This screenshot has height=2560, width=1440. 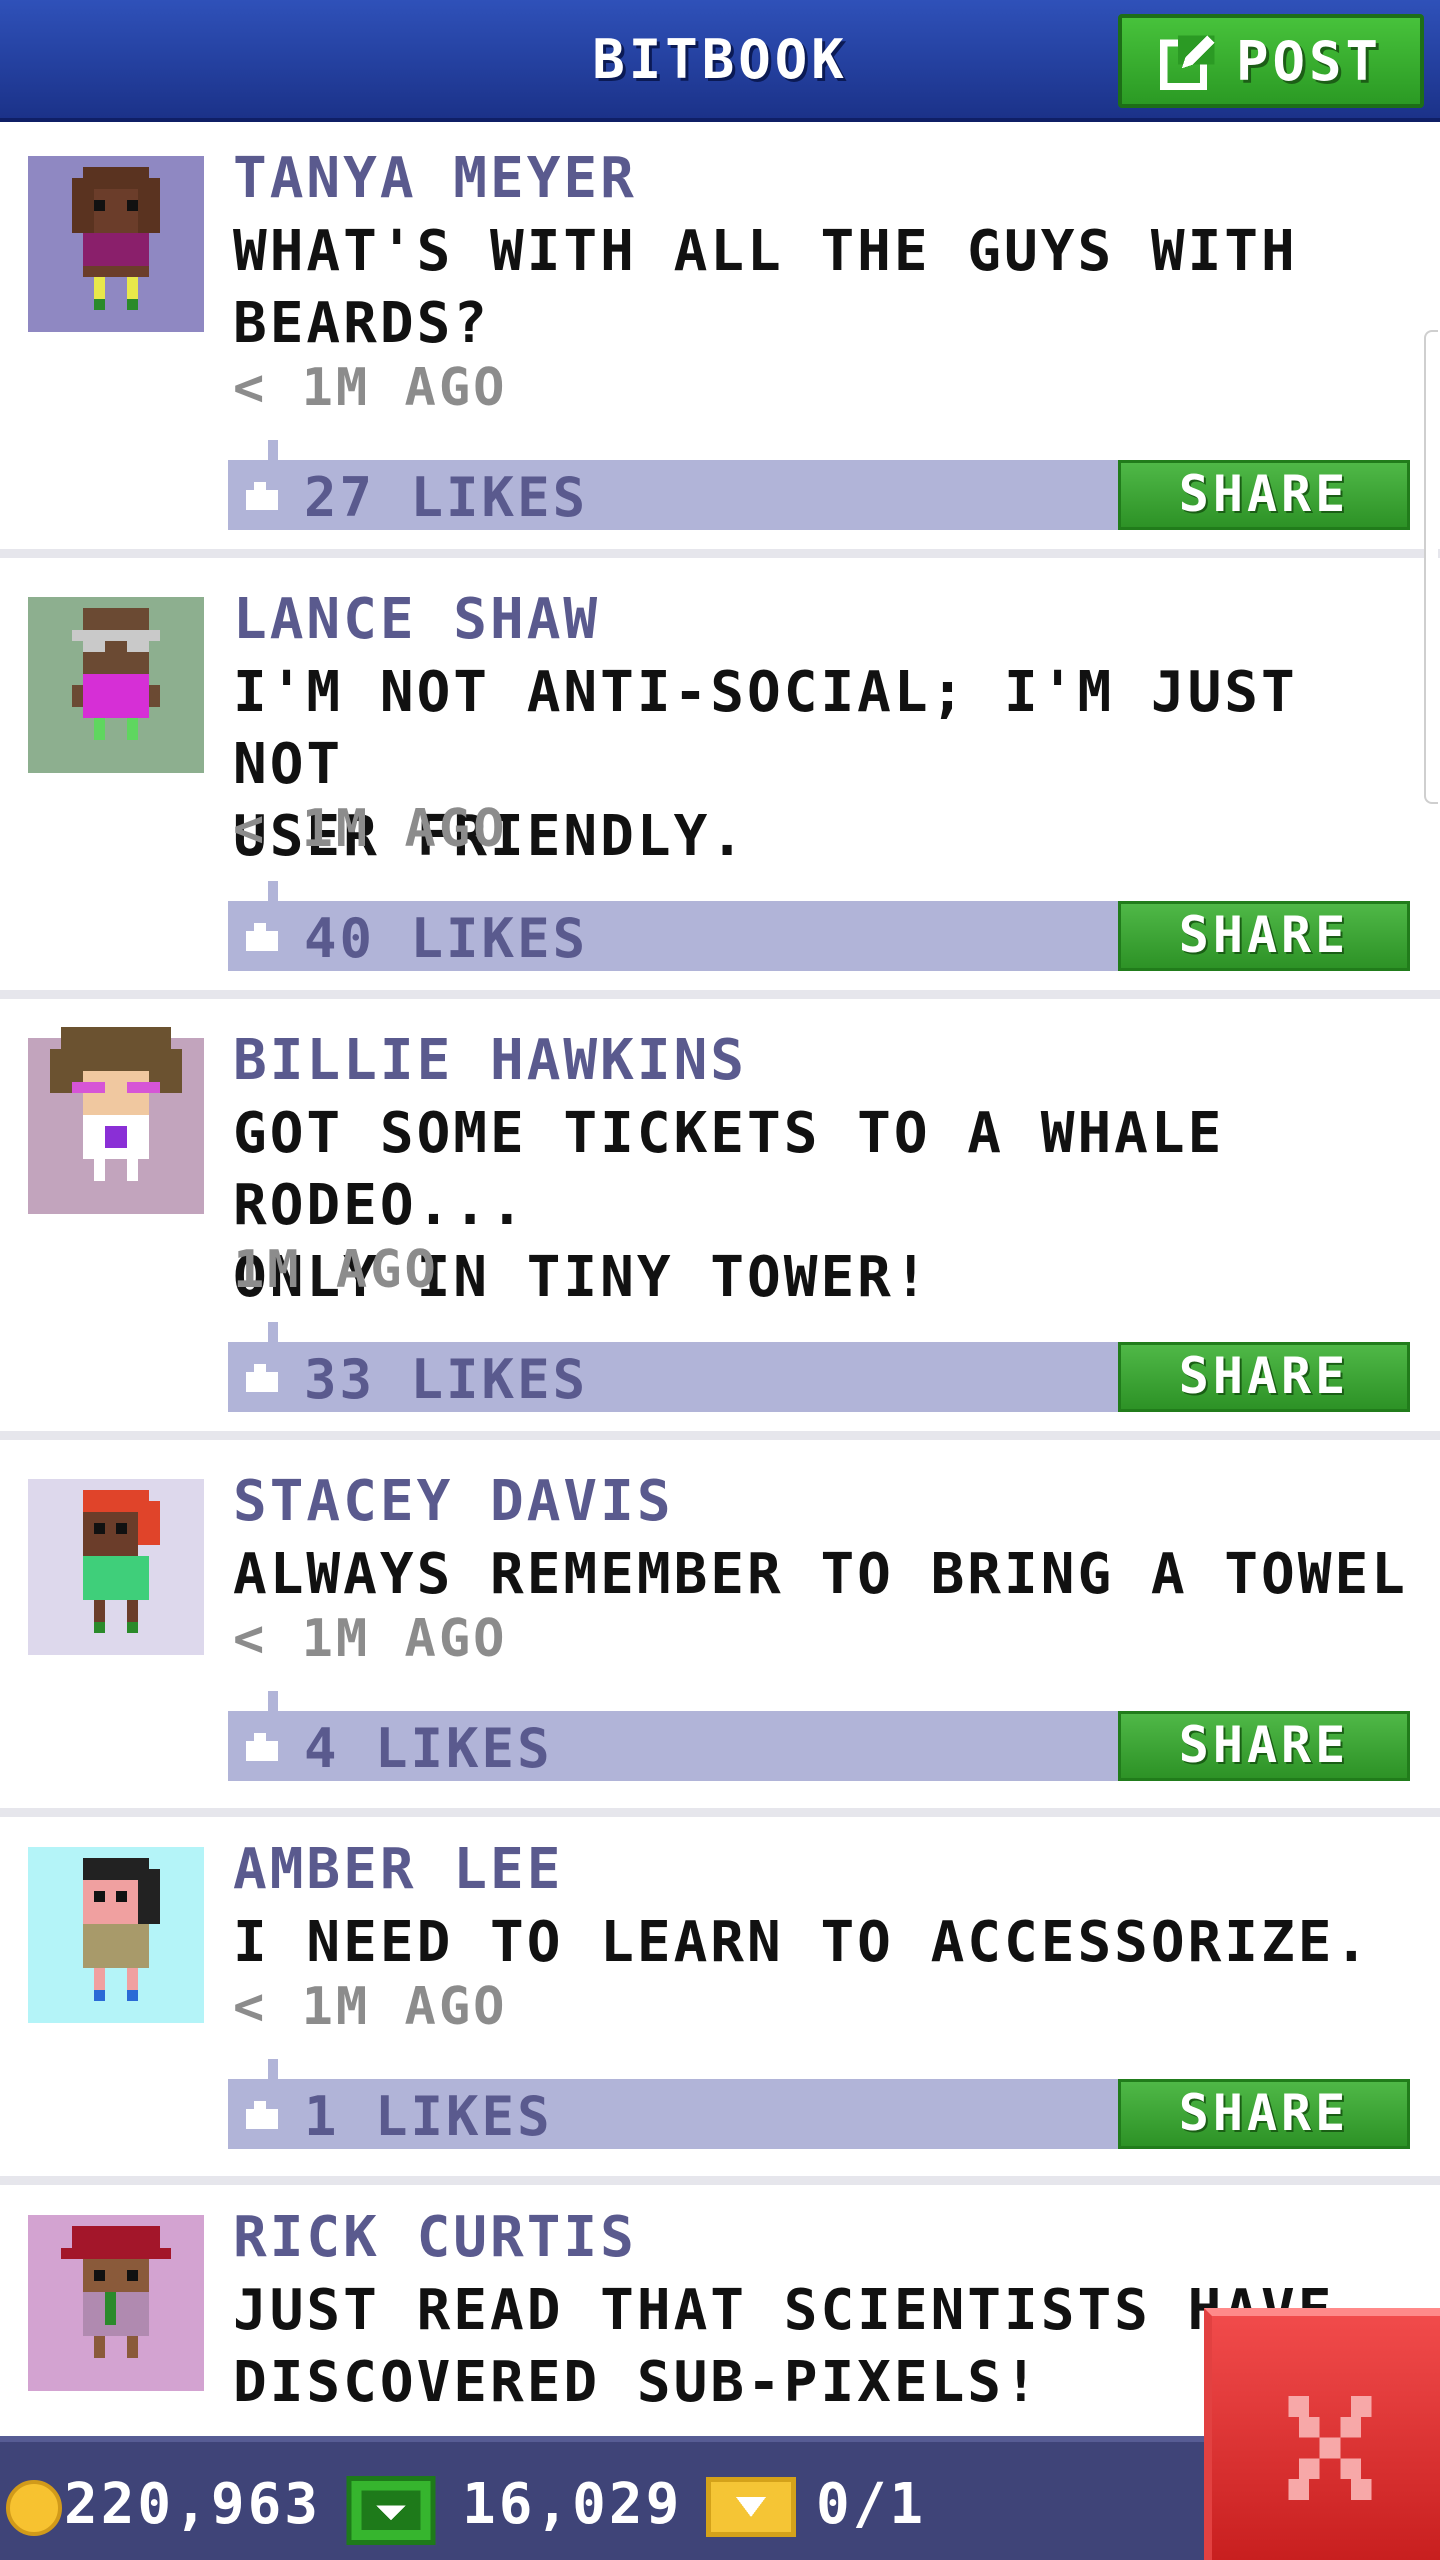 I want to click on edit-icon, so click(x=1187, y=62).